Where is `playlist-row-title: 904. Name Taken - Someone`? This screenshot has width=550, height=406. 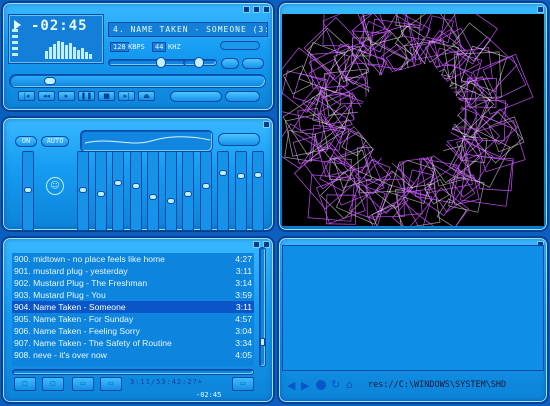
playlist-row-title: 904. Name Taken - Someone is located at coordinates (70, 307).